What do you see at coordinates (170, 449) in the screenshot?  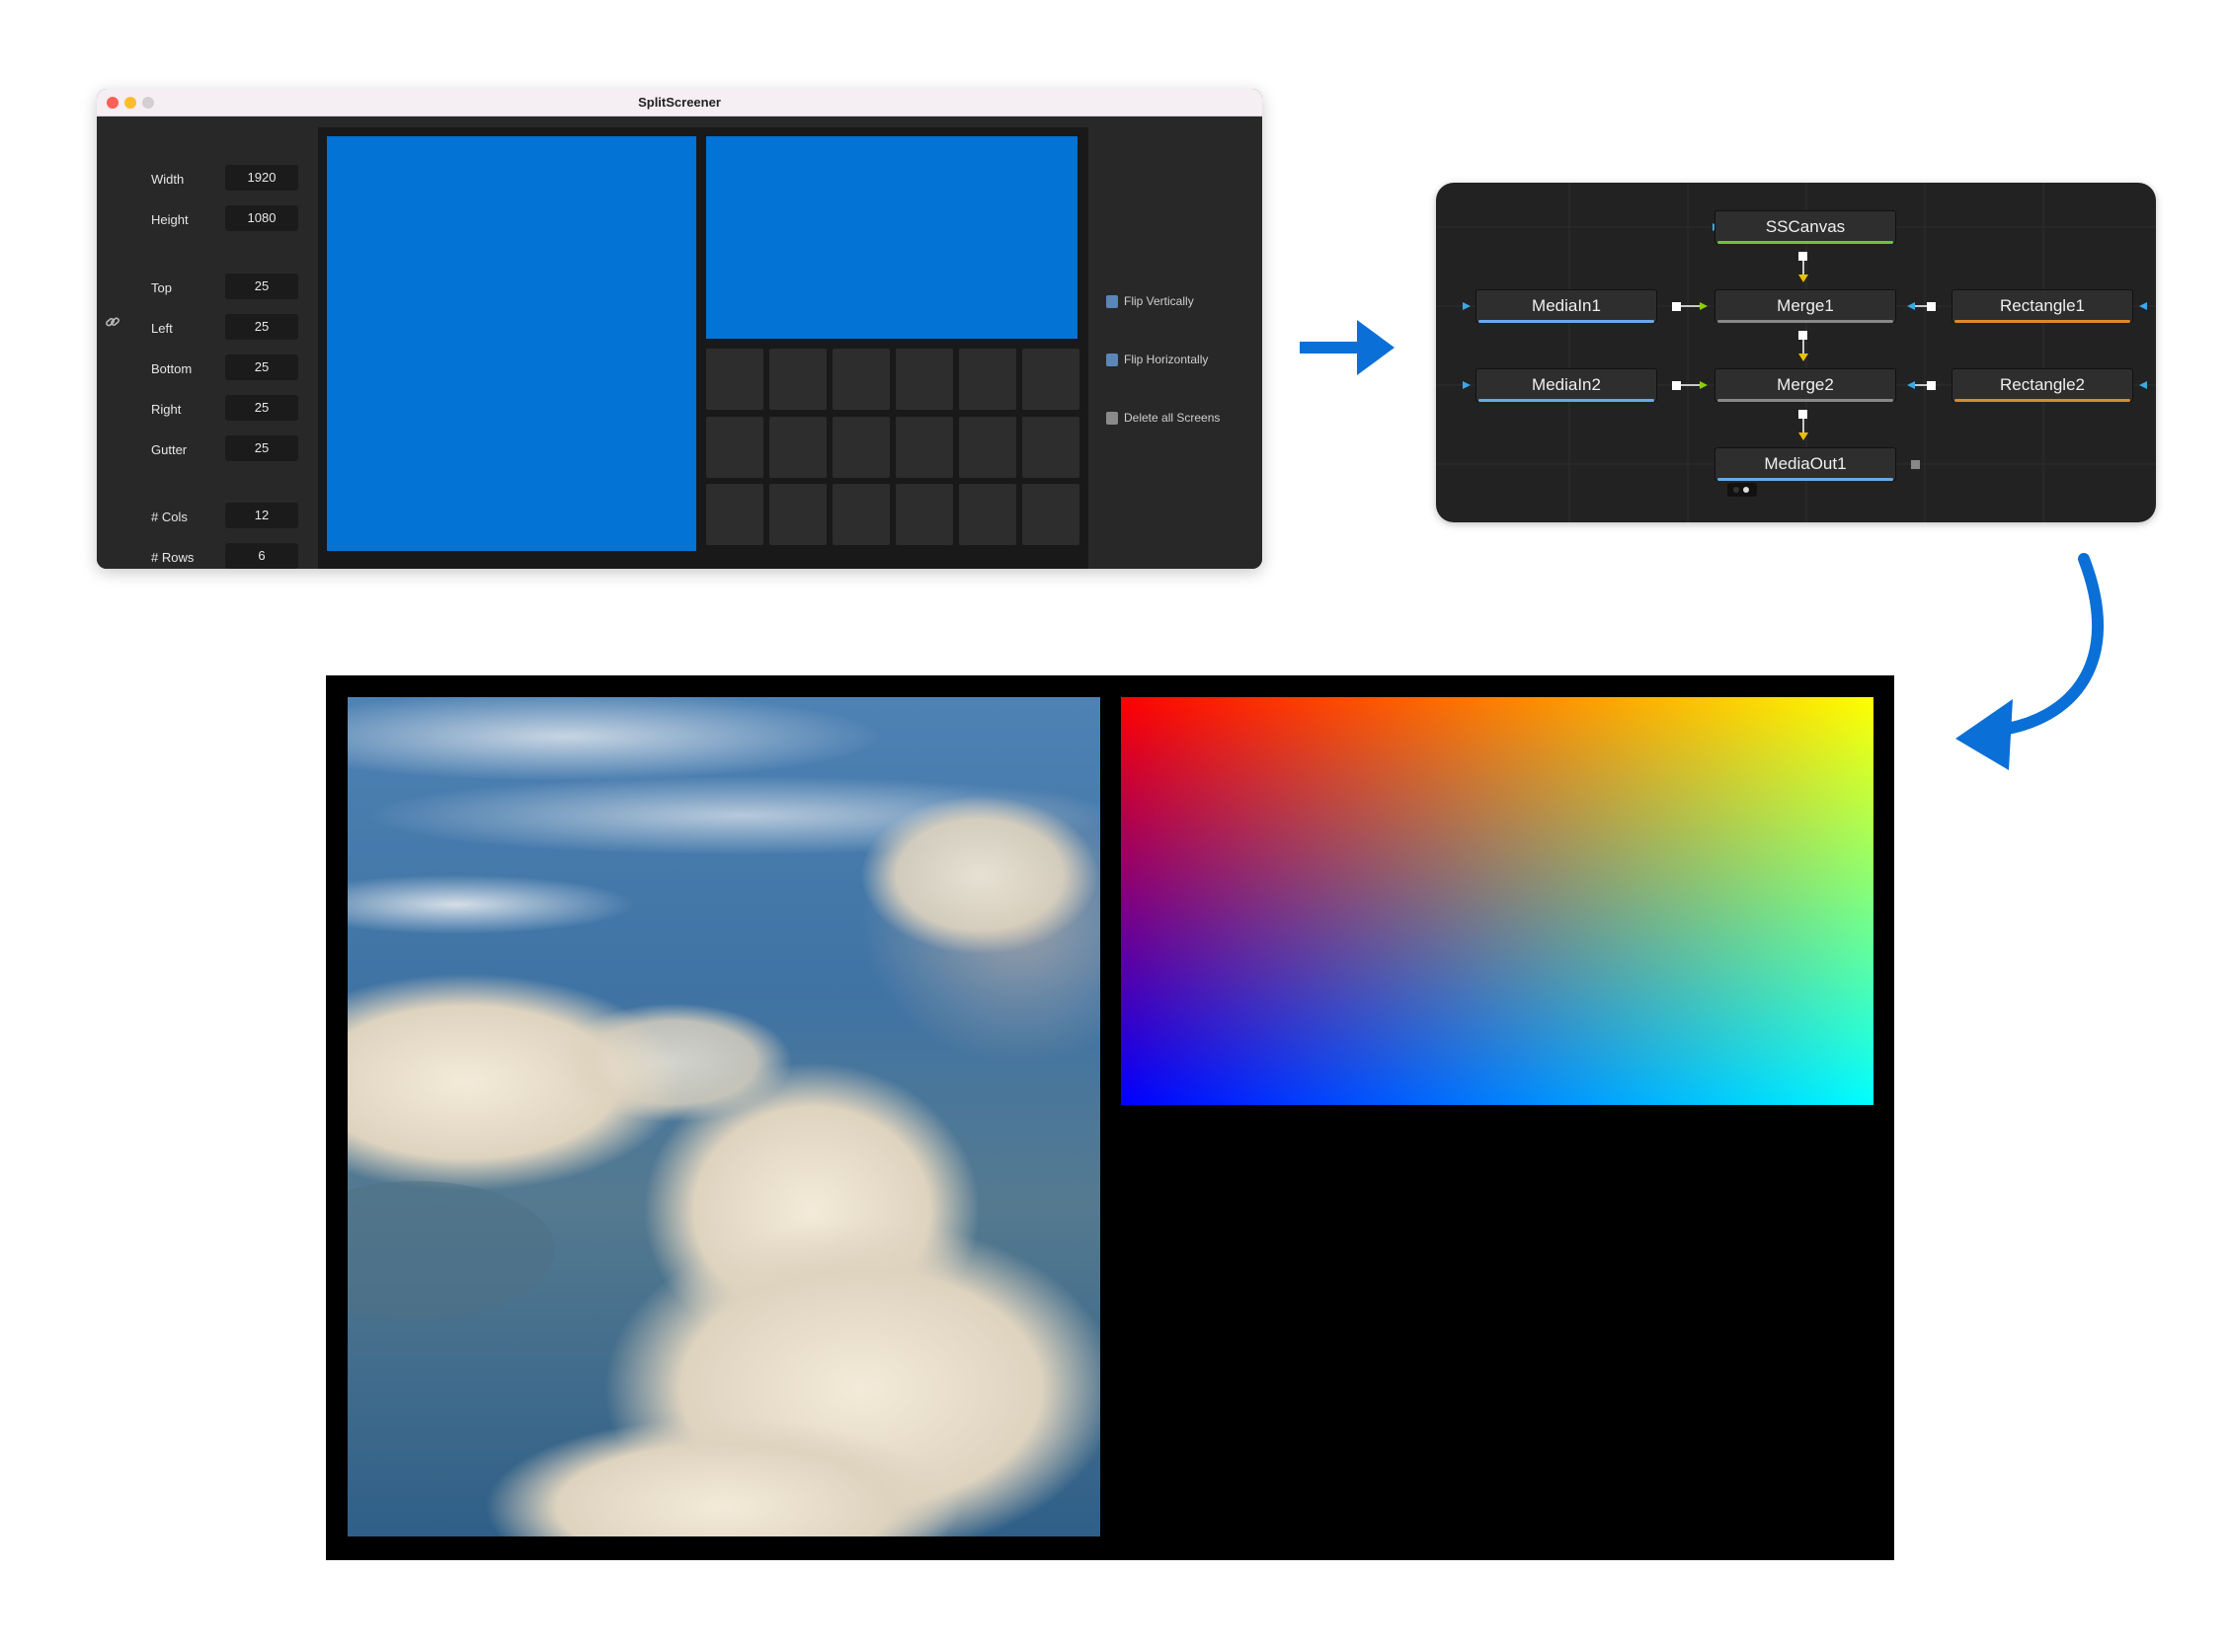 I see `gutter-label: Gutter` at bounding box center [170, 449].